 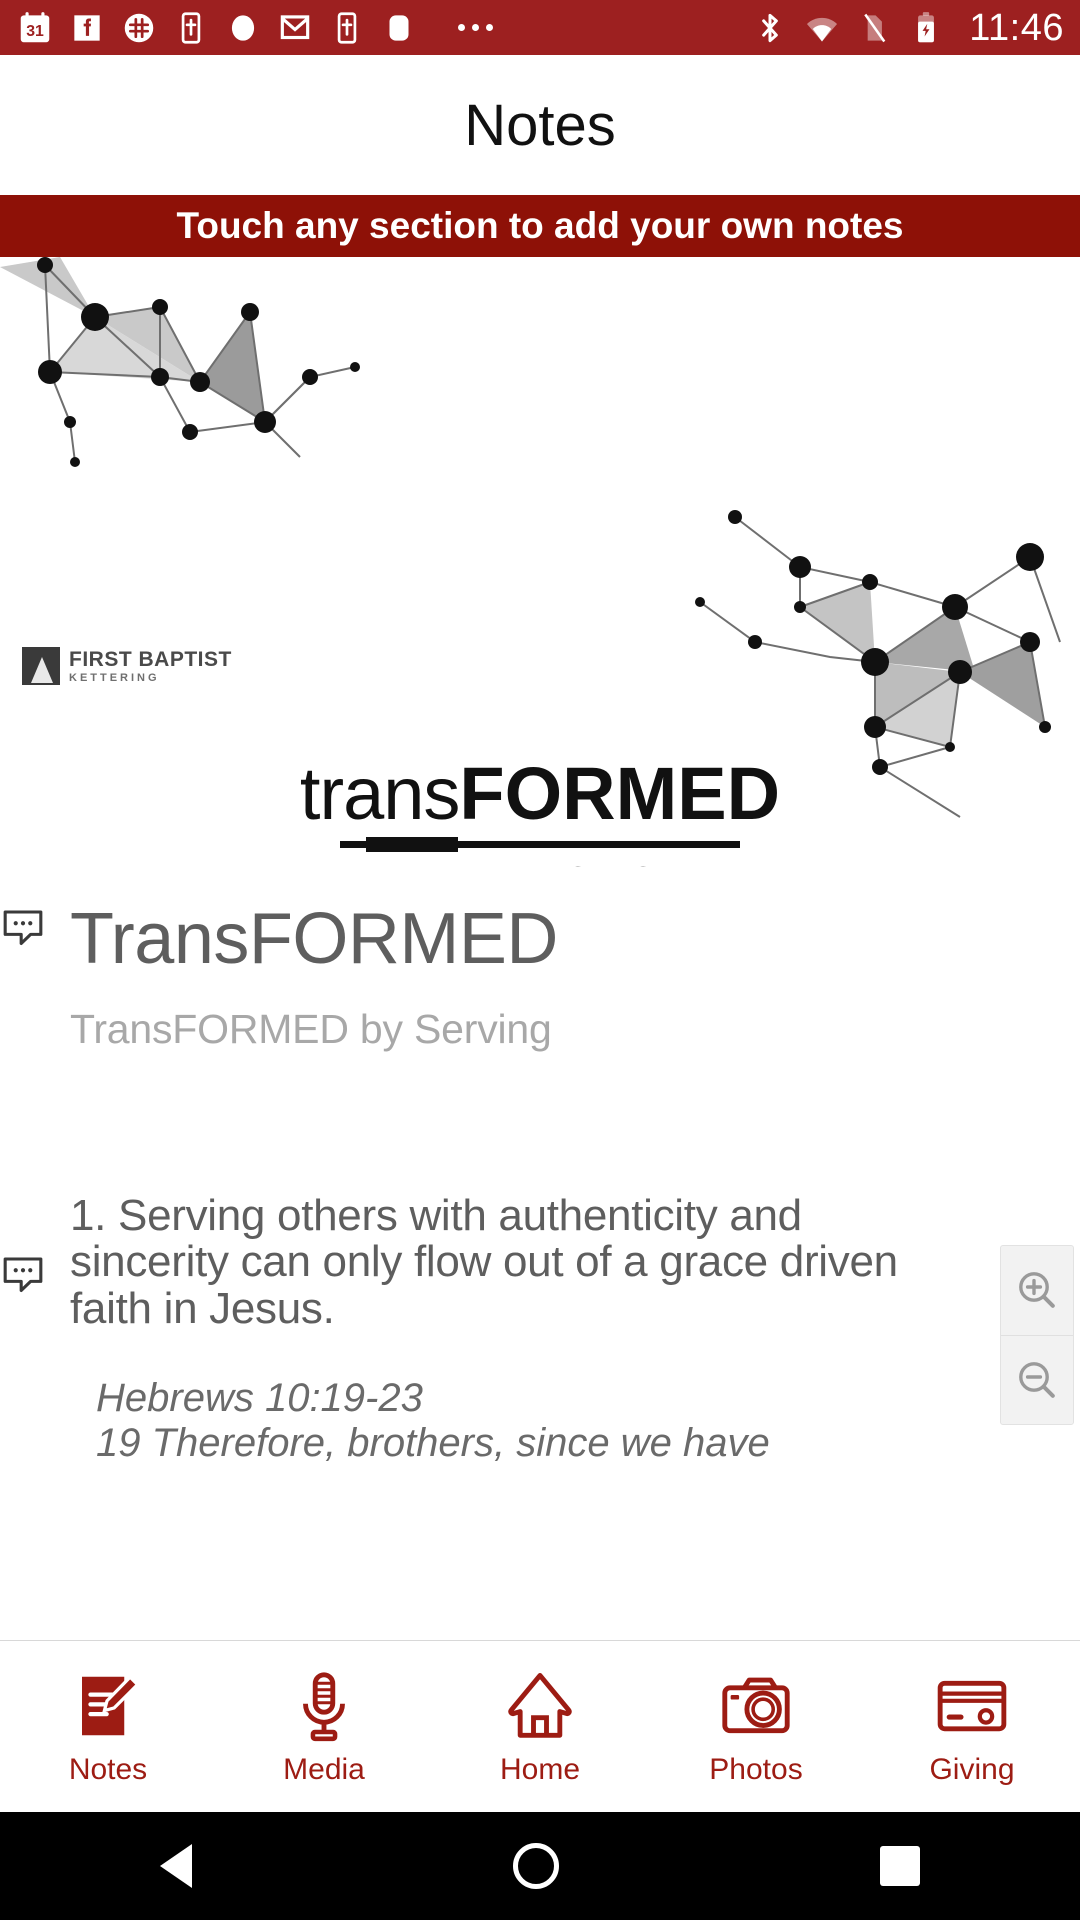 I want to click on calendar-31-icon: 31, so click(x=35, y=26).